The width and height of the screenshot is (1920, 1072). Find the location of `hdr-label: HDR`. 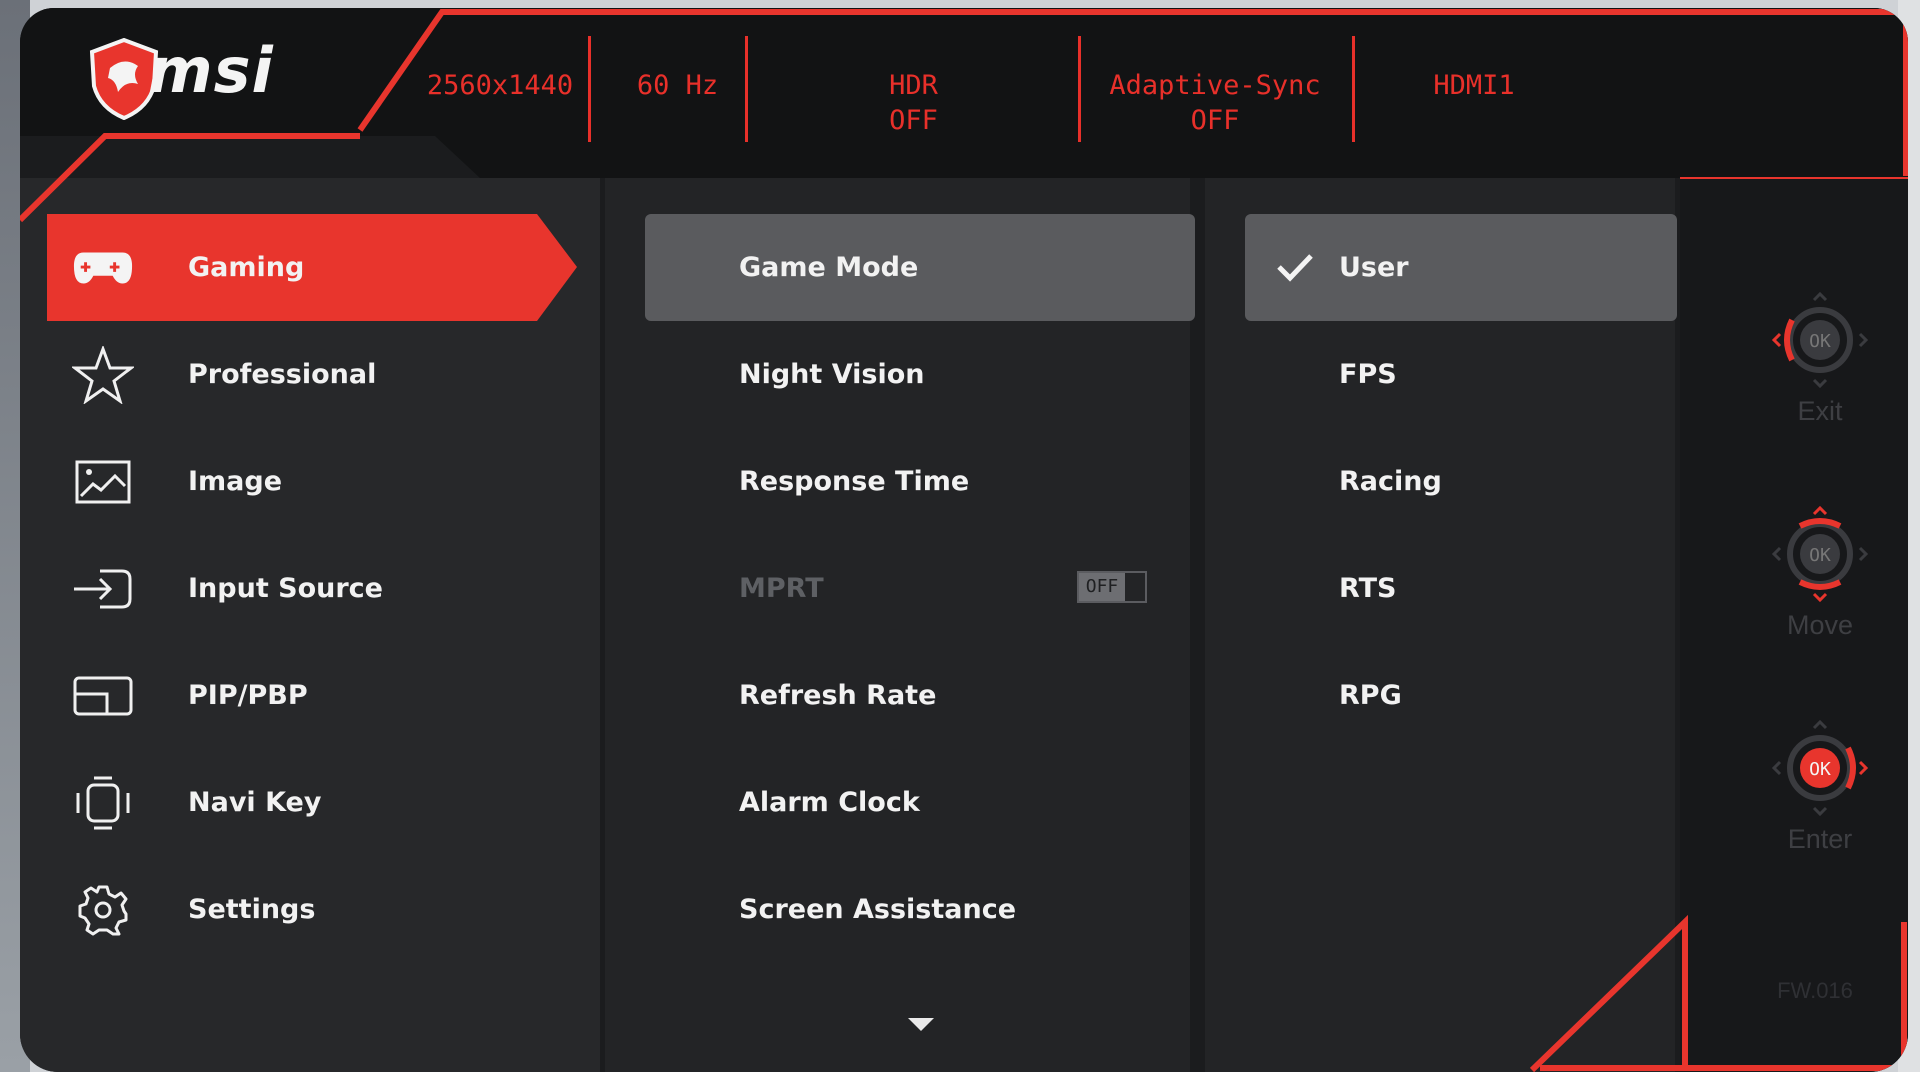

hdr-label: HDR is located at coordinates (913, 85).